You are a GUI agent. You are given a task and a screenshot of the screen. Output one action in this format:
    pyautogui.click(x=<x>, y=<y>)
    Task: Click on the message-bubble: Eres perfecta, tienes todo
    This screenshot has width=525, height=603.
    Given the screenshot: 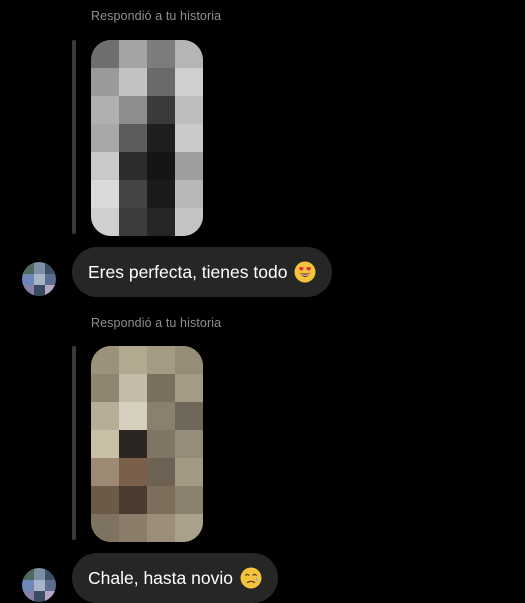 What is the action you would take?
    pyautogui.click(x=202, y=272)
    